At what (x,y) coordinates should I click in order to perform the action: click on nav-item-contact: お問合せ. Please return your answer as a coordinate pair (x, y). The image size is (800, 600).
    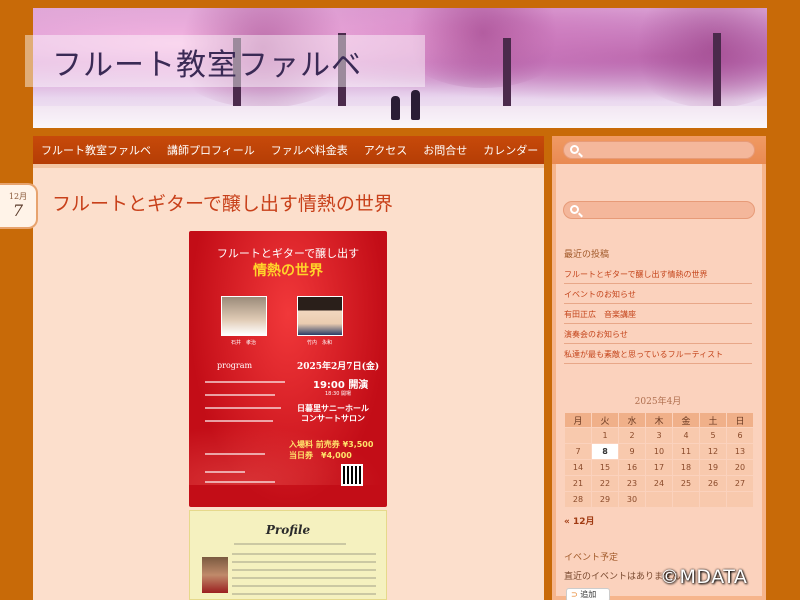
    Looking at the image, I should click on (445, 150).